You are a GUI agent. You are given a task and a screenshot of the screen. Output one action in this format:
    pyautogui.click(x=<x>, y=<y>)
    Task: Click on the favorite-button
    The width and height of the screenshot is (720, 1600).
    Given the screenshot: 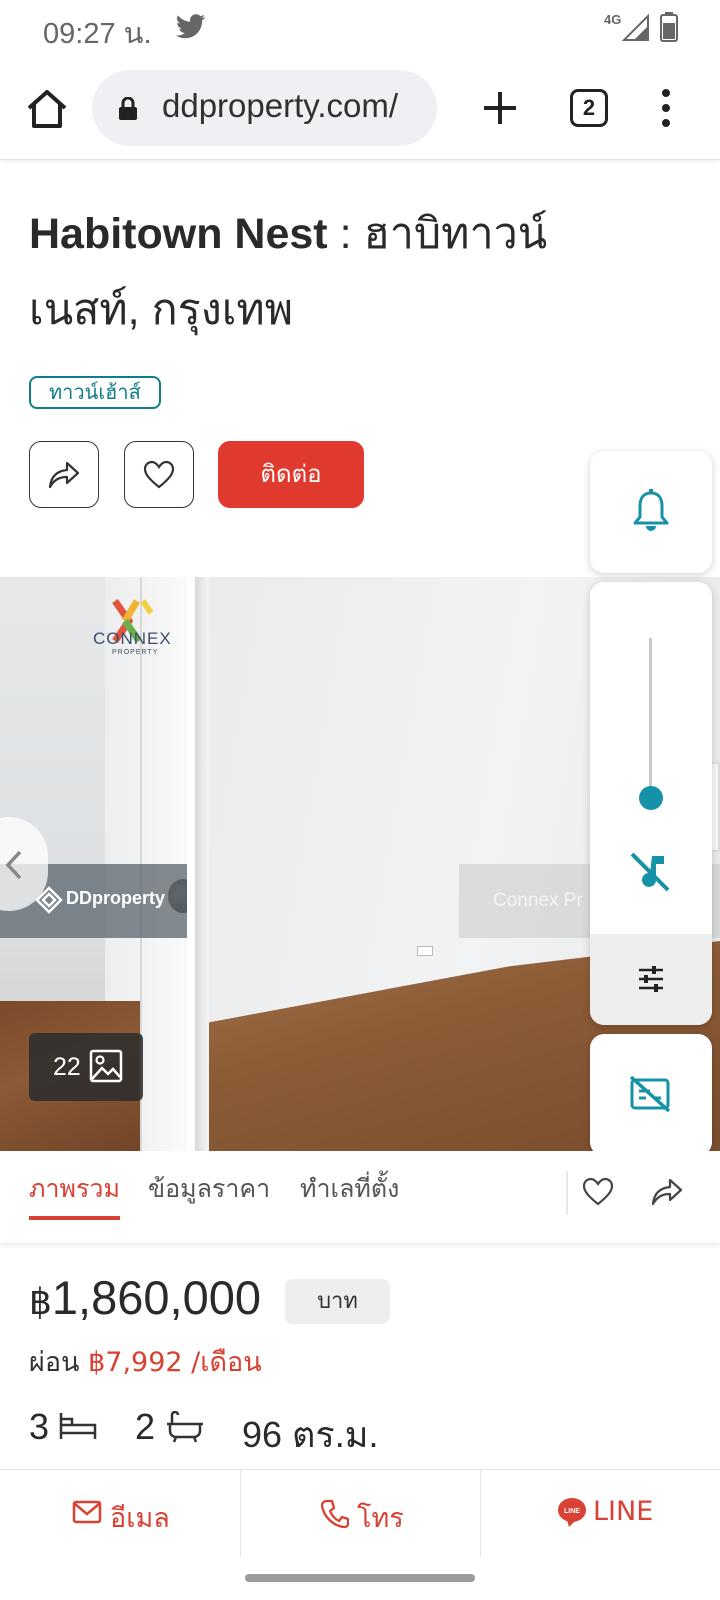 What is the action you would take?
    pyautogui.click(x=159, y=474)
    